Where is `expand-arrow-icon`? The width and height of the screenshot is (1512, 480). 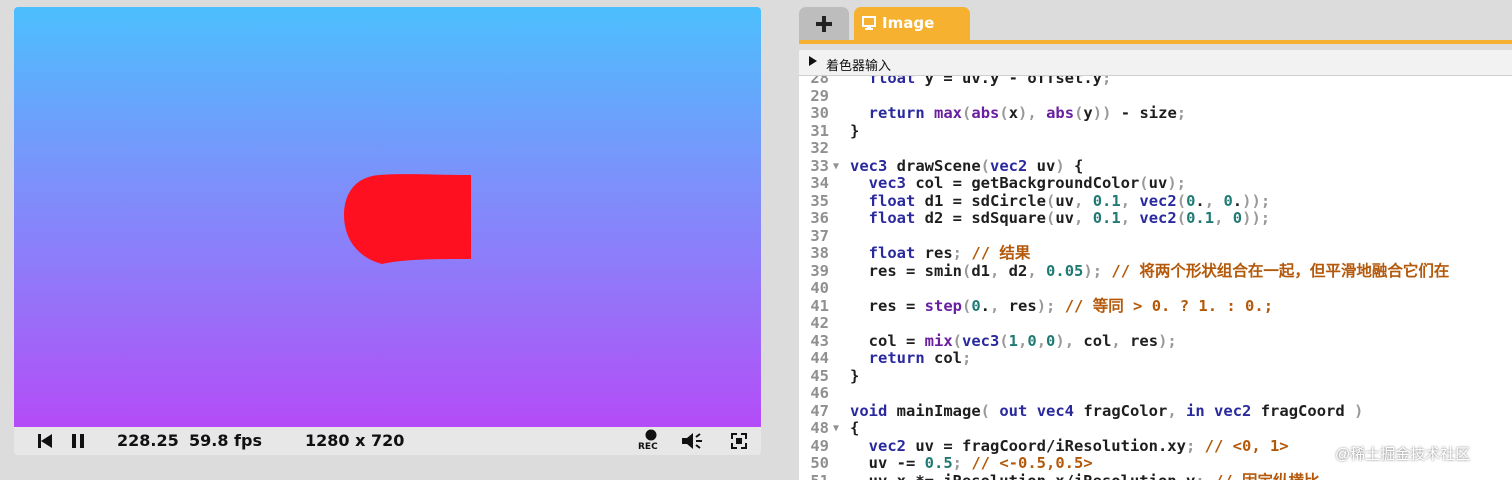
expand-arrow-icon is located at coordinates (813, 61).